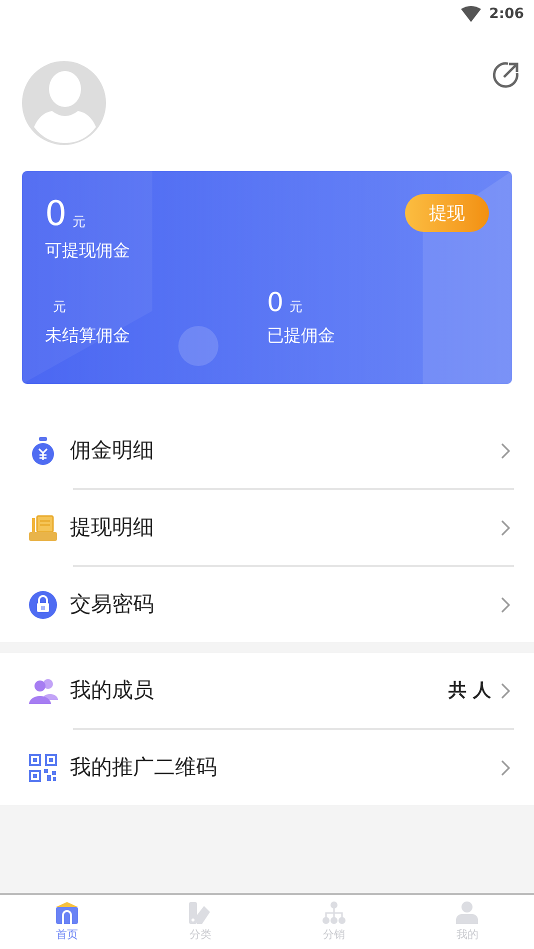 Image resolution: width=534 pixels, height=949 pixels. What do you see at coordinates (267, 604) in the screenshot?
I see `menu-item: 交易密码` at bounding box center [267, 604].